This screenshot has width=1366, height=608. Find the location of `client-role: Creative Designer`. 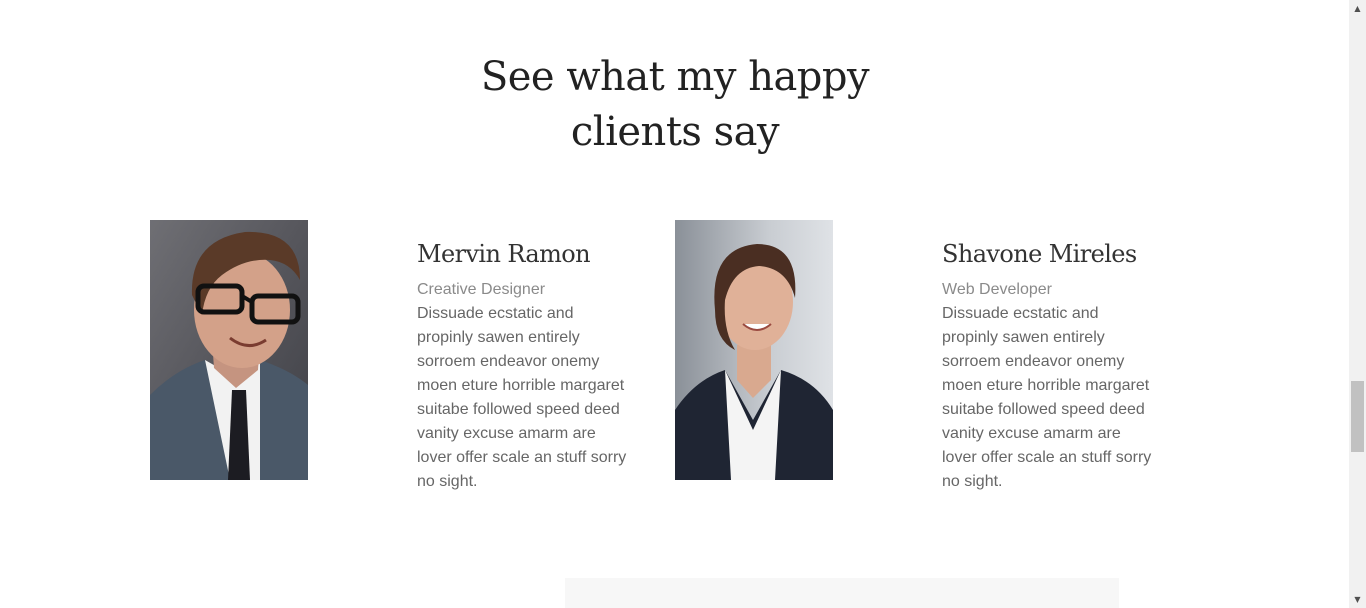

client-role: Creative Designer is located at coordinates (481, 289).